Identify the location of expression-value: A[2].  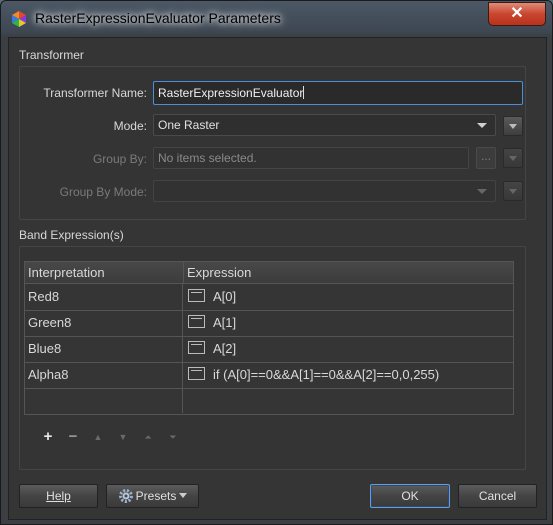
(225, 348).